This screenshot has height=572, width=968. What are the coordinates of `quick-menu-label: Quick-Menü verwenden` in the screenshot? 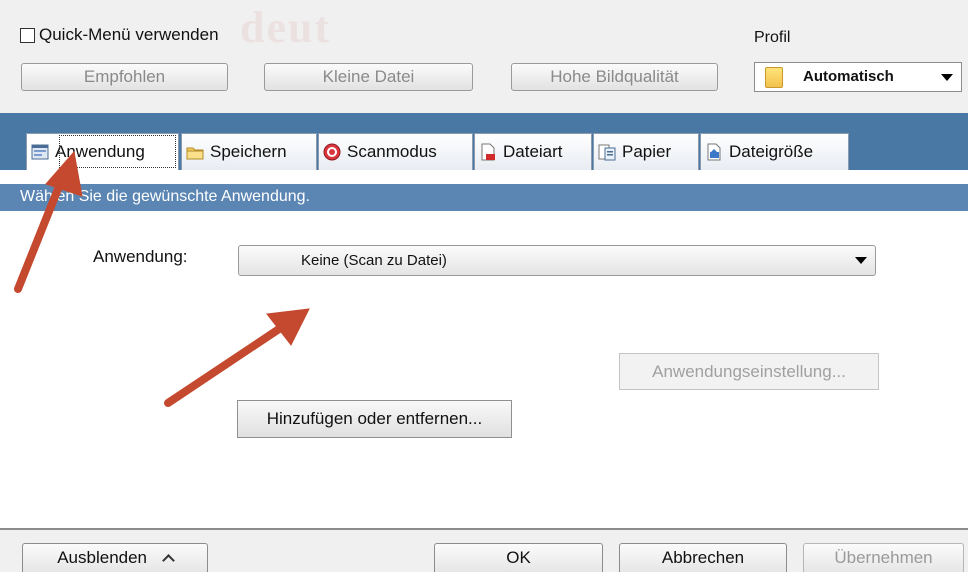 It's located at (129, 34).